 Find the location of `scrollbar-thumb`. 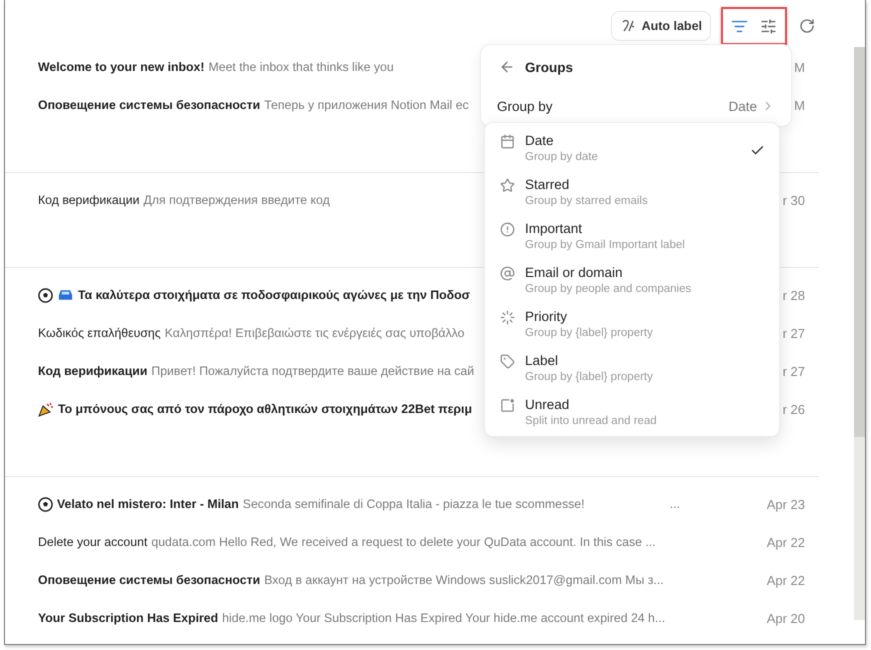

scrollbar-thumb is located at coordinates (859, 242).